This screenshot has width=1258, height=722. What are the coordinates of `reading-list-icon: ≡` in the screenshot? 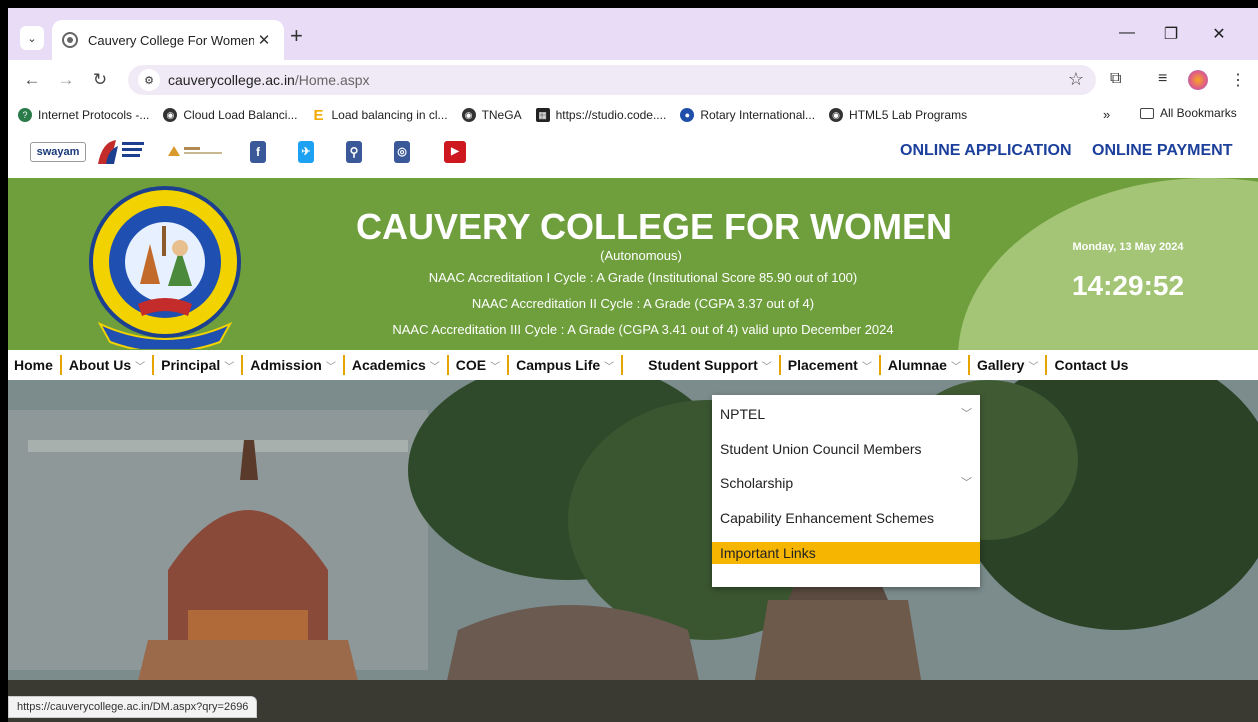 It's located at (1162, 79).